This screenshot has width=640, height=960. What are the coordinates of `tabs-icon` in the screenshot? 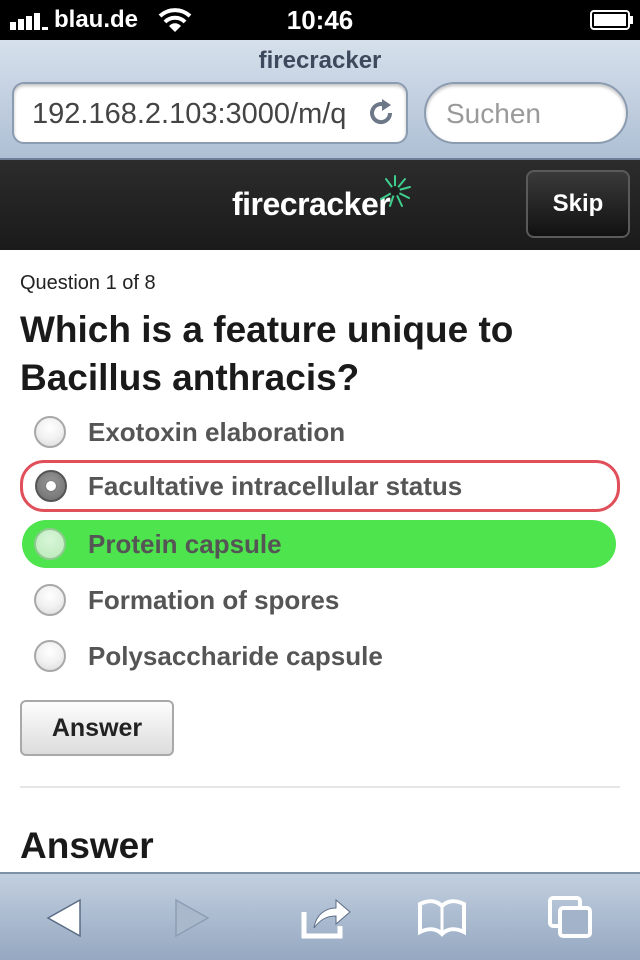 It's located at (570, 917).